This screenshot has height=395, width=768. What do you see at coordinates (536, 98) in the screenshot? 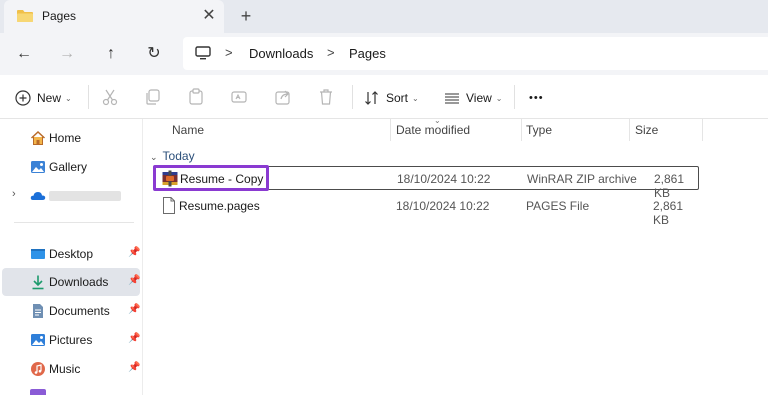
I see `more-options-button: •••` at bounding box center [536, 98].